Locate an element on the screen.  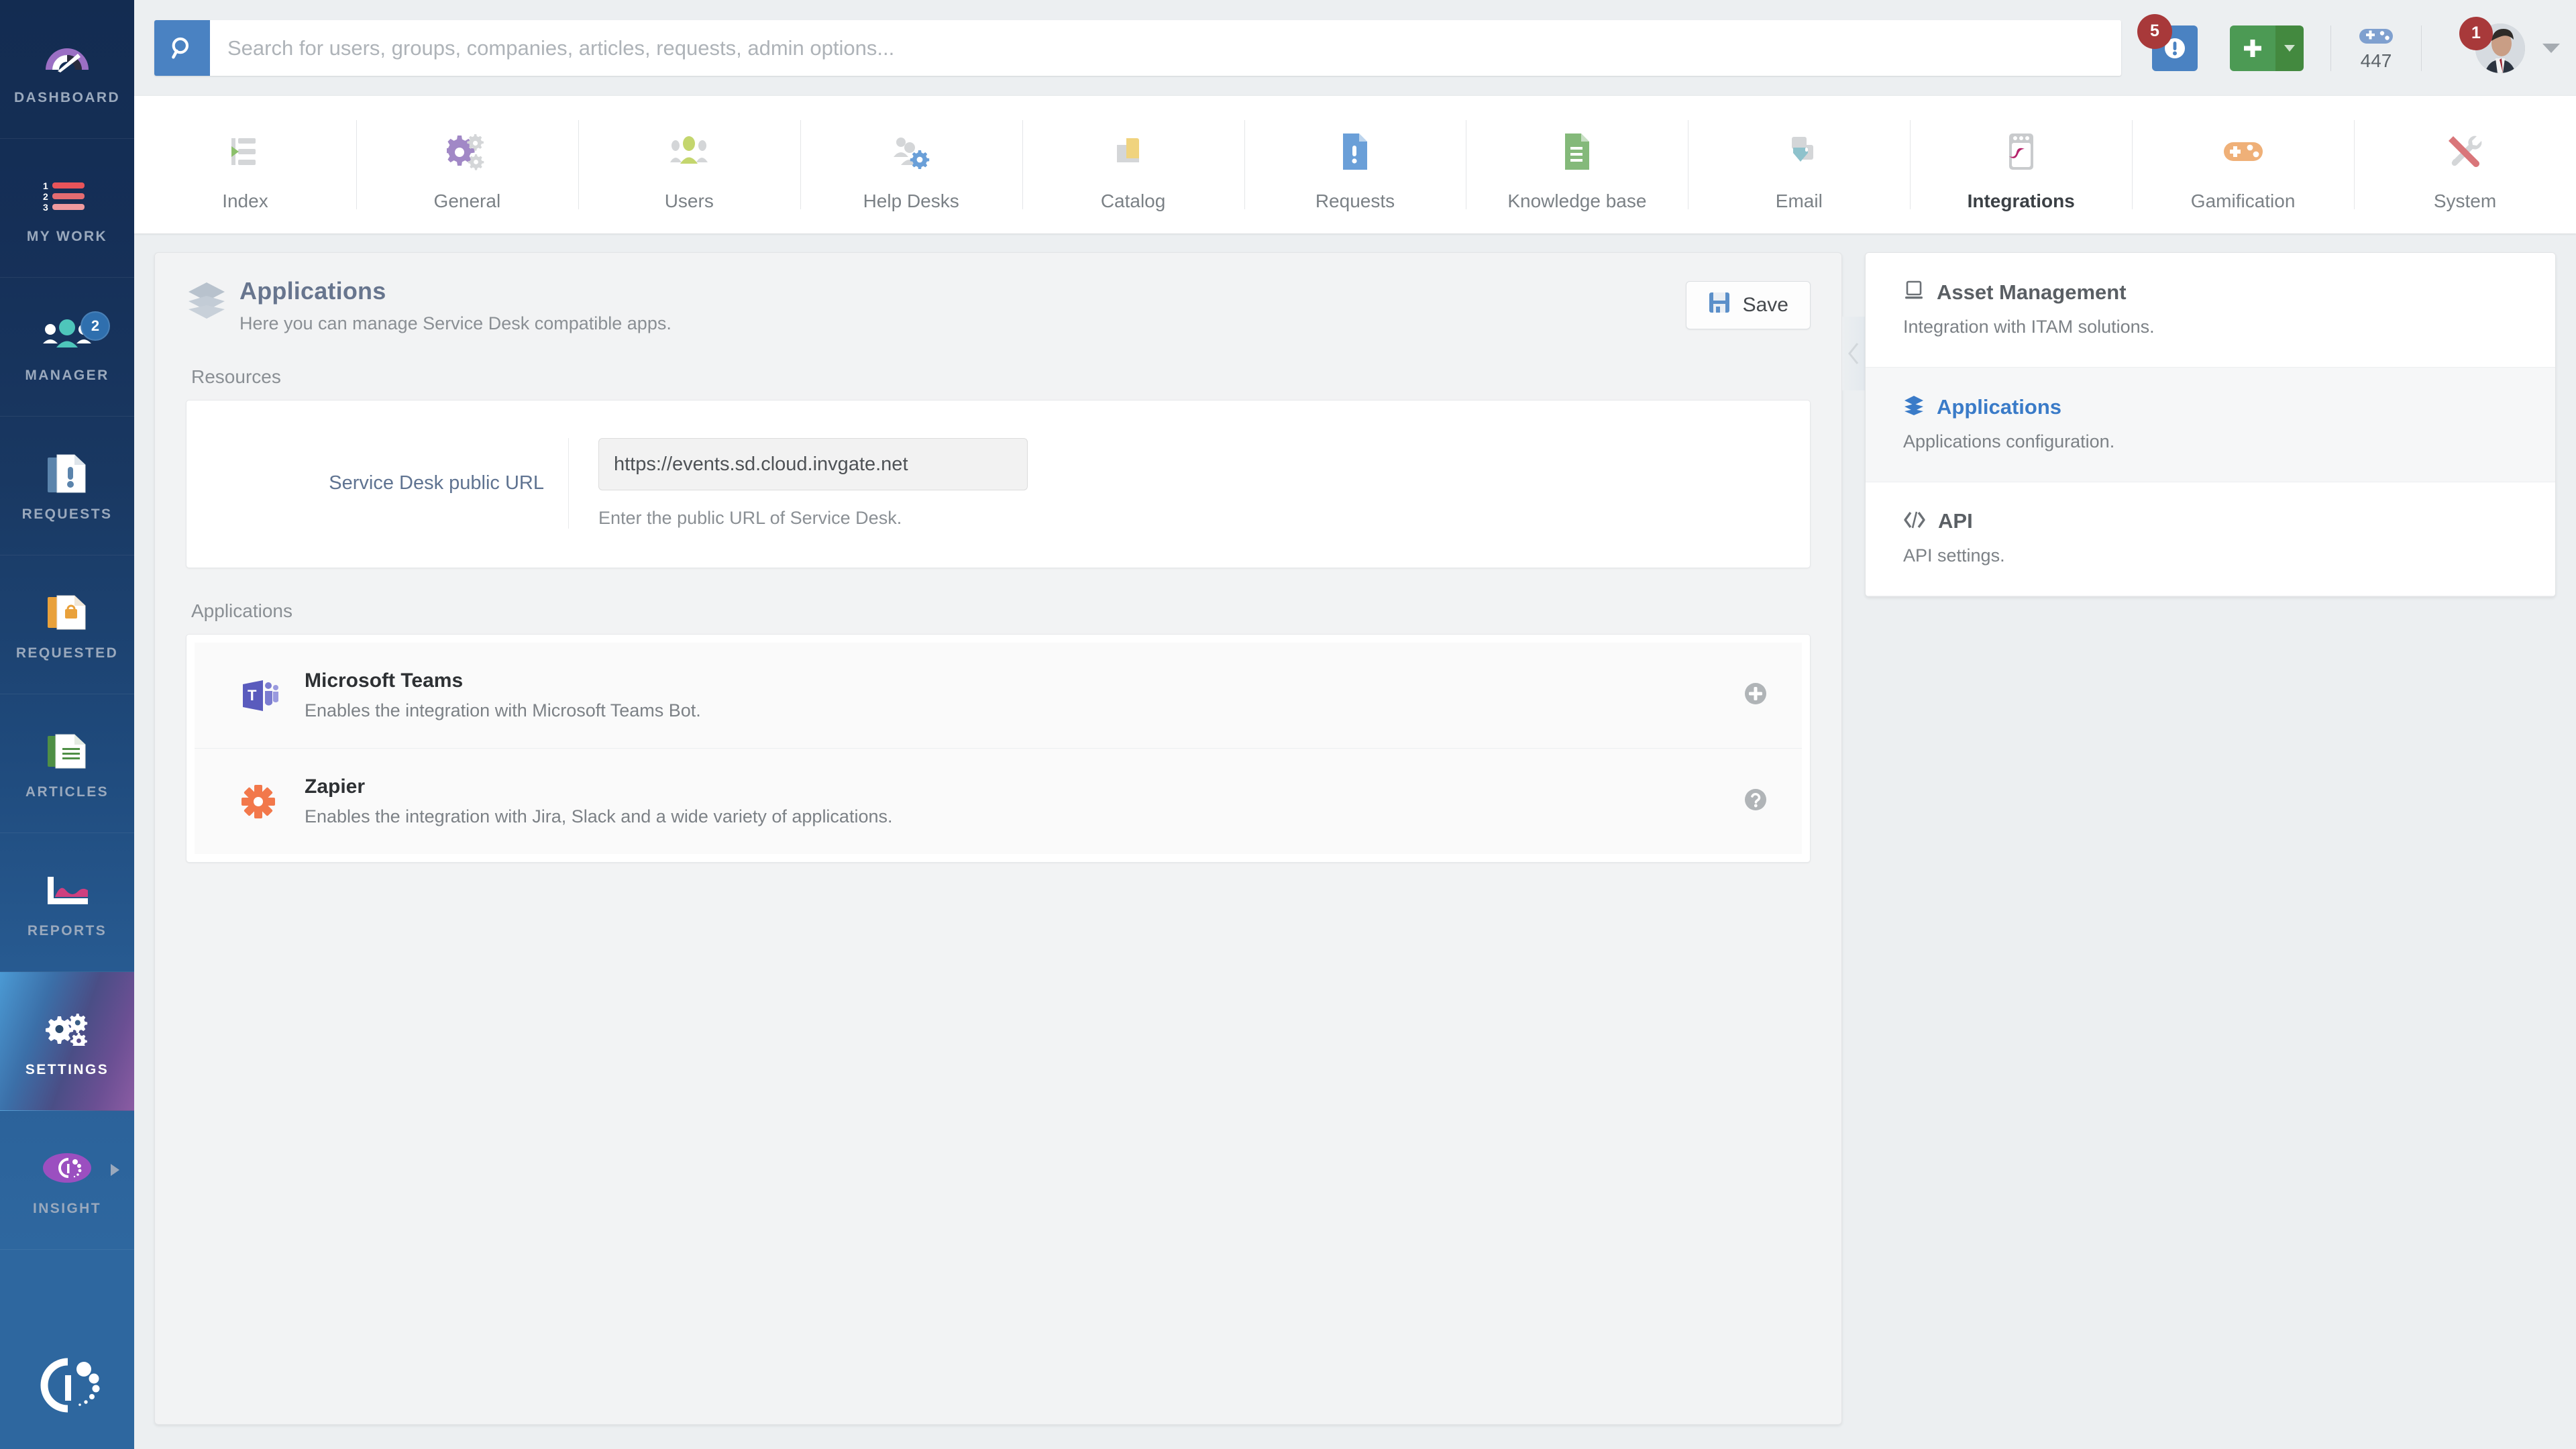
sidebar-item-label: SETTINGS is located at coordinates (67, 1069).